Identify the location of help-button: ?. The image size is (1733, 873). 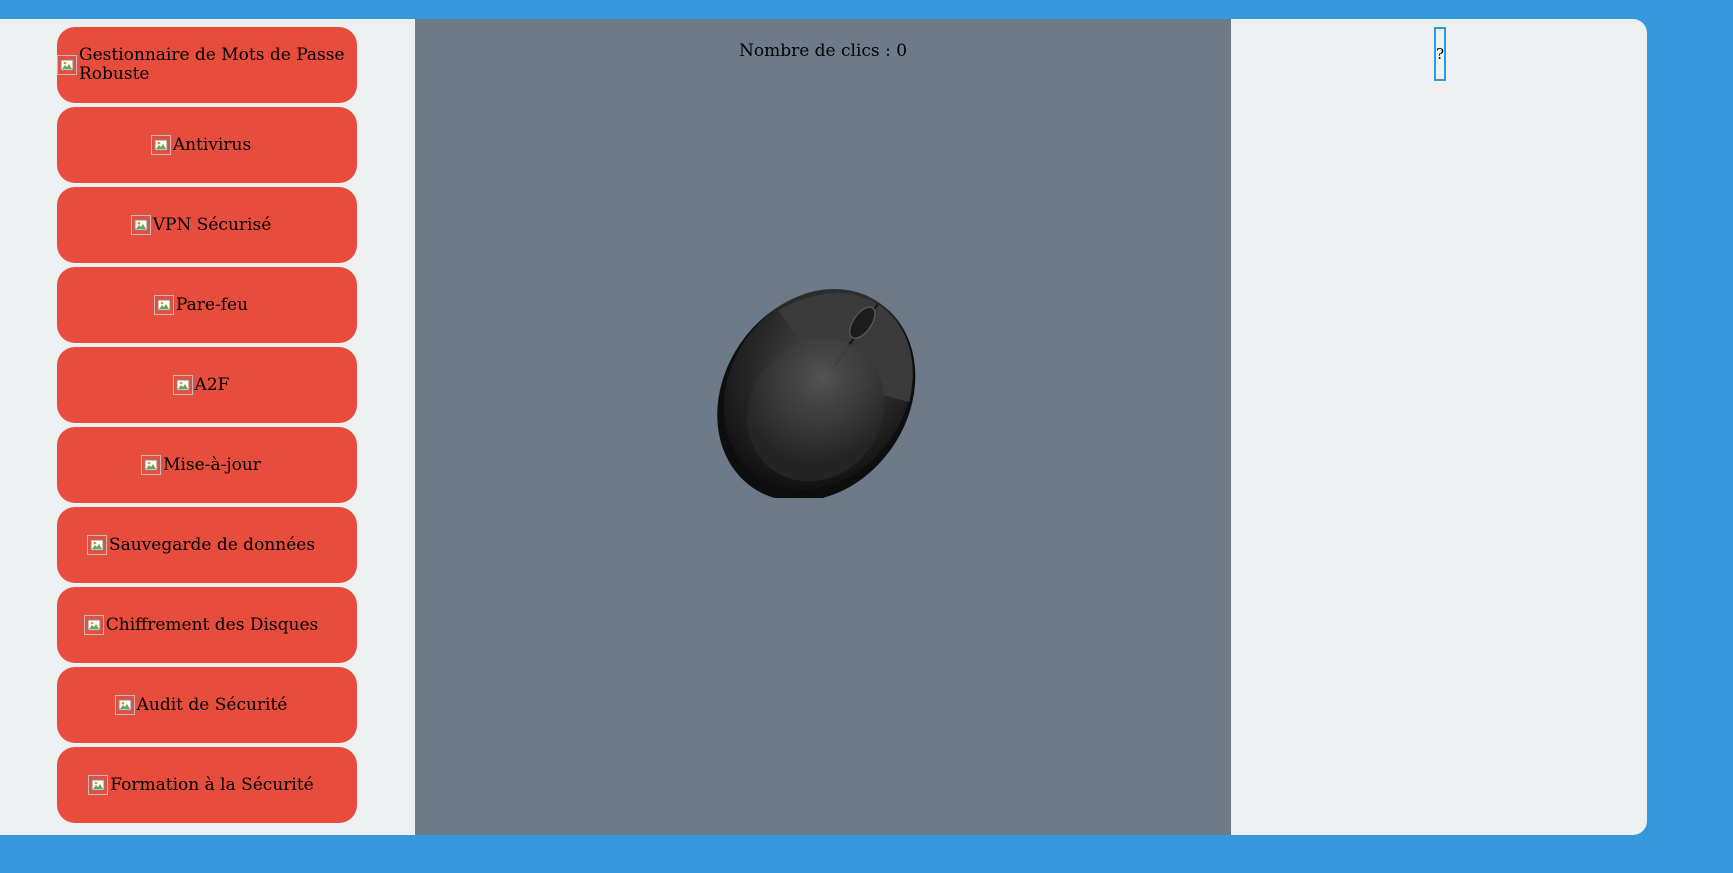
(1440, 54).